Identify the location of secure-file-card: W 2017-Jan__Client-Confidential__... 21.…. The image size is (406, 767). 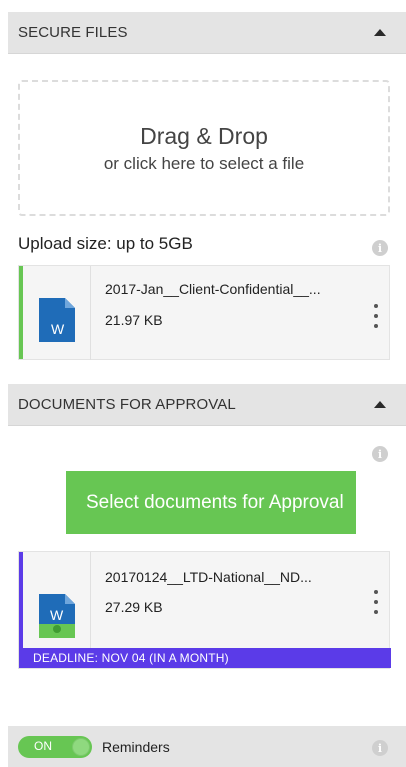
(204, 312).